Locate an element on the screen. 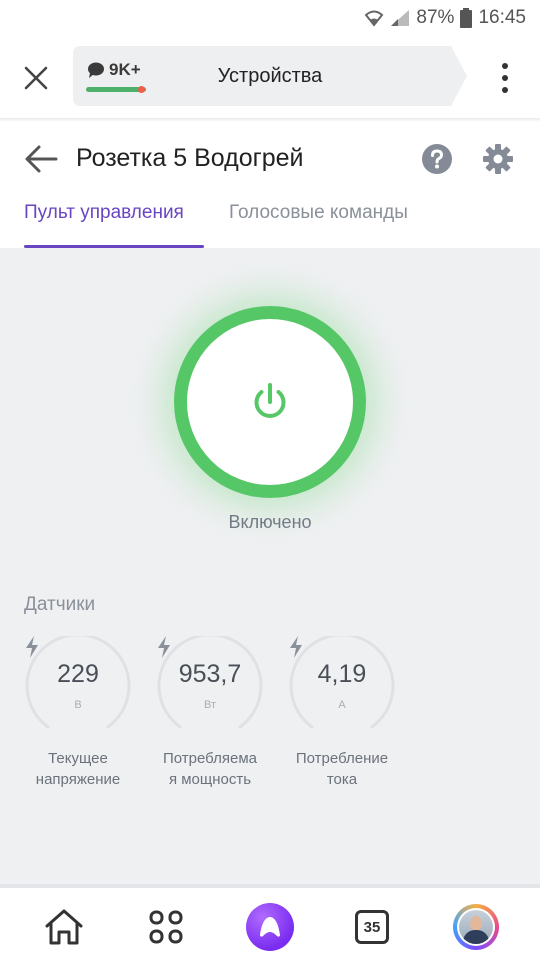  sensor-current: 4,19 А Потребление тока is located at coordinates (342, 713).